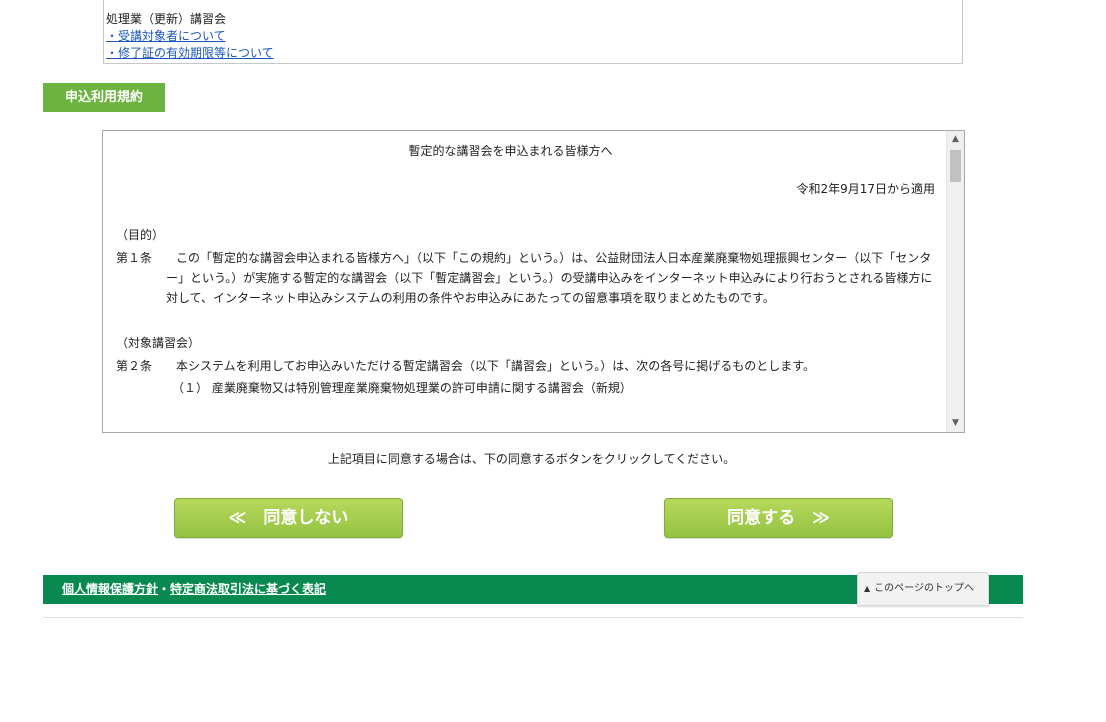  I want to click on disagree-button: ≪ 同意しない, so click(288, 518).